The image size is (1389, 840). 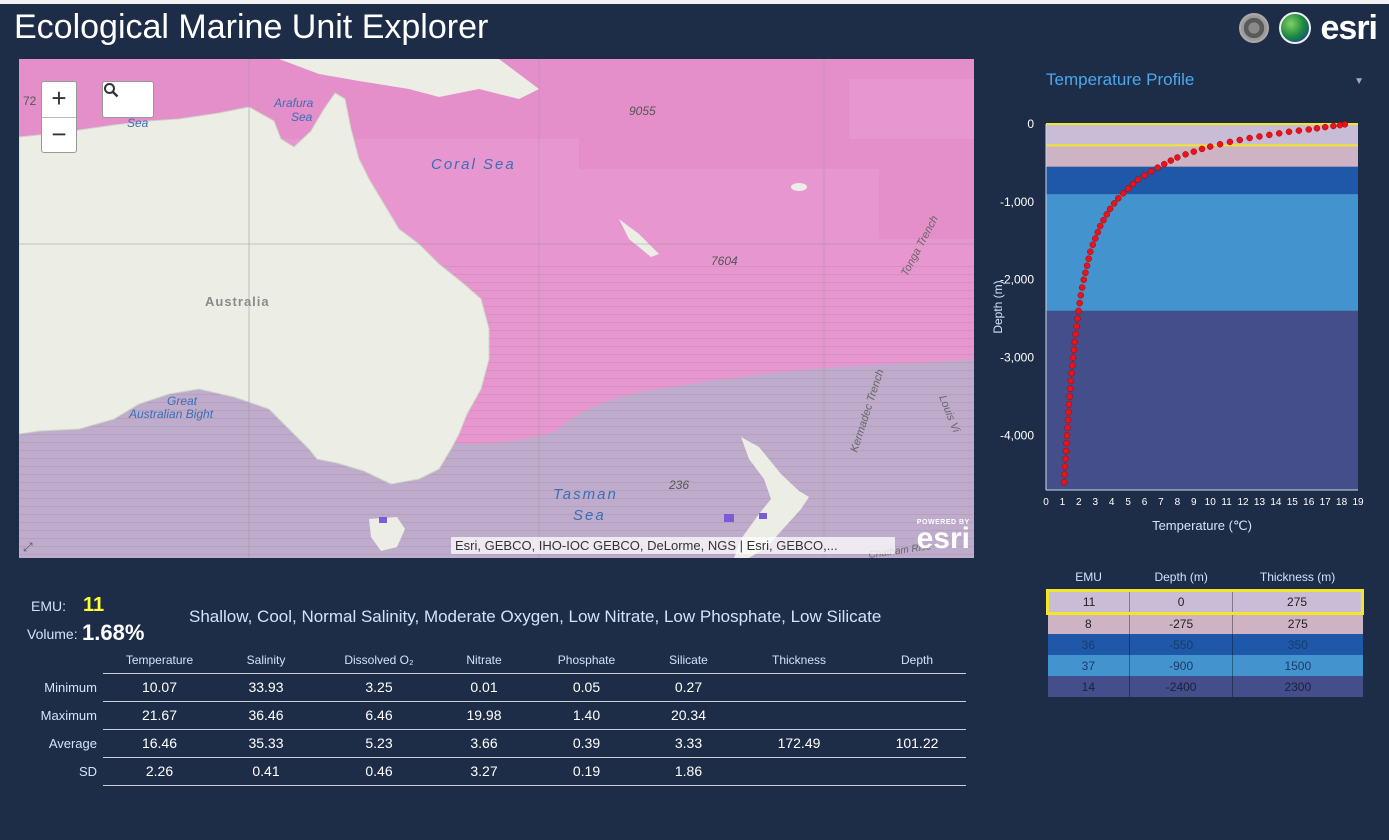 I want to click on x-tick-label: 4, so click(x=1112, y=502).